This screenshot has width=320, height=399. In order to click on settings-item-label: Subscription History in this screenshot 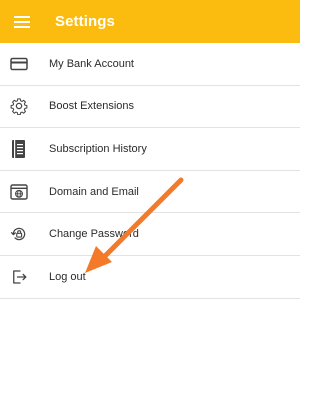, I will do `click(98, 148)`.